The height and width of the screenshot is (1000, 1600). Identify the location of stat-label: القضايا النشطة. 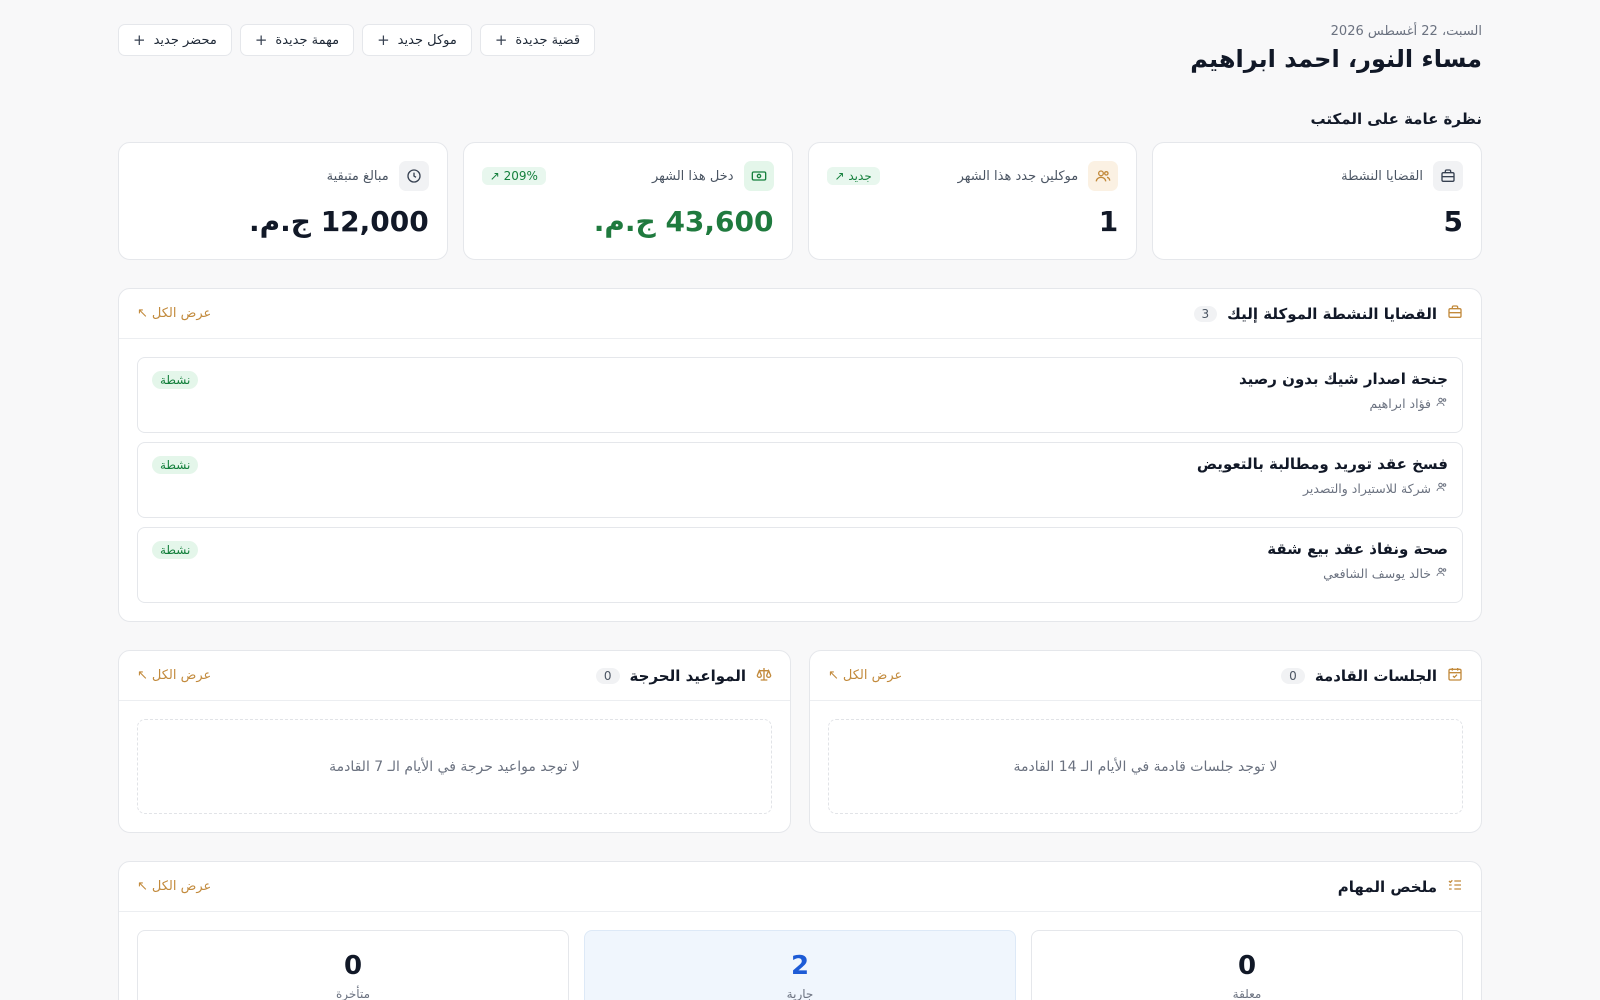
(1382, 176).